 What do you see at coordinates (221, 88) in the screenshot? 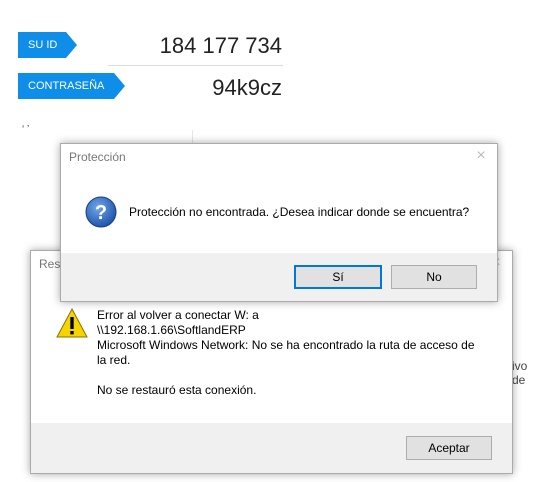
I see `password-value: 94k9cz` at bounding box center [221, 88].